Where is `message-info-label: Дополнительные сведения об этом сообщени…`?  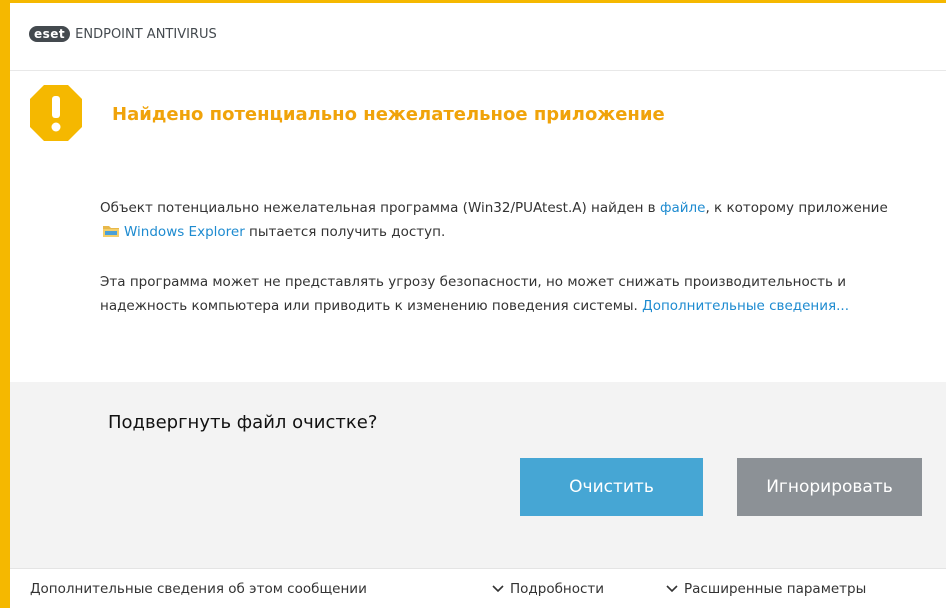
message-info-label: Дополнительные сведения об этом сообщени… is located at coordinates (198, 589).